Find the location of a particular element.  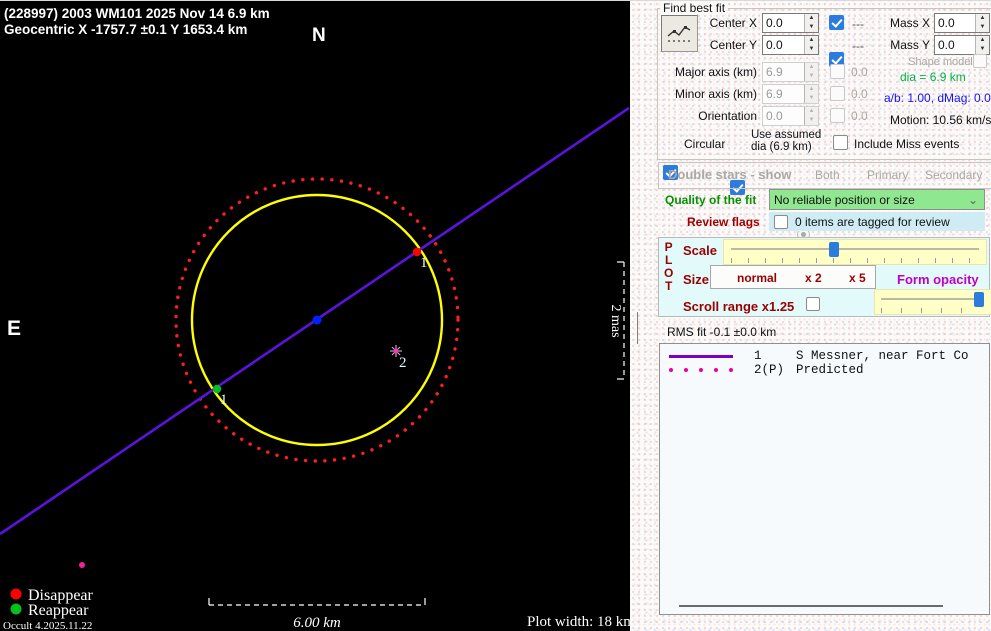

north-label: N is located at coordinates (319, 35).